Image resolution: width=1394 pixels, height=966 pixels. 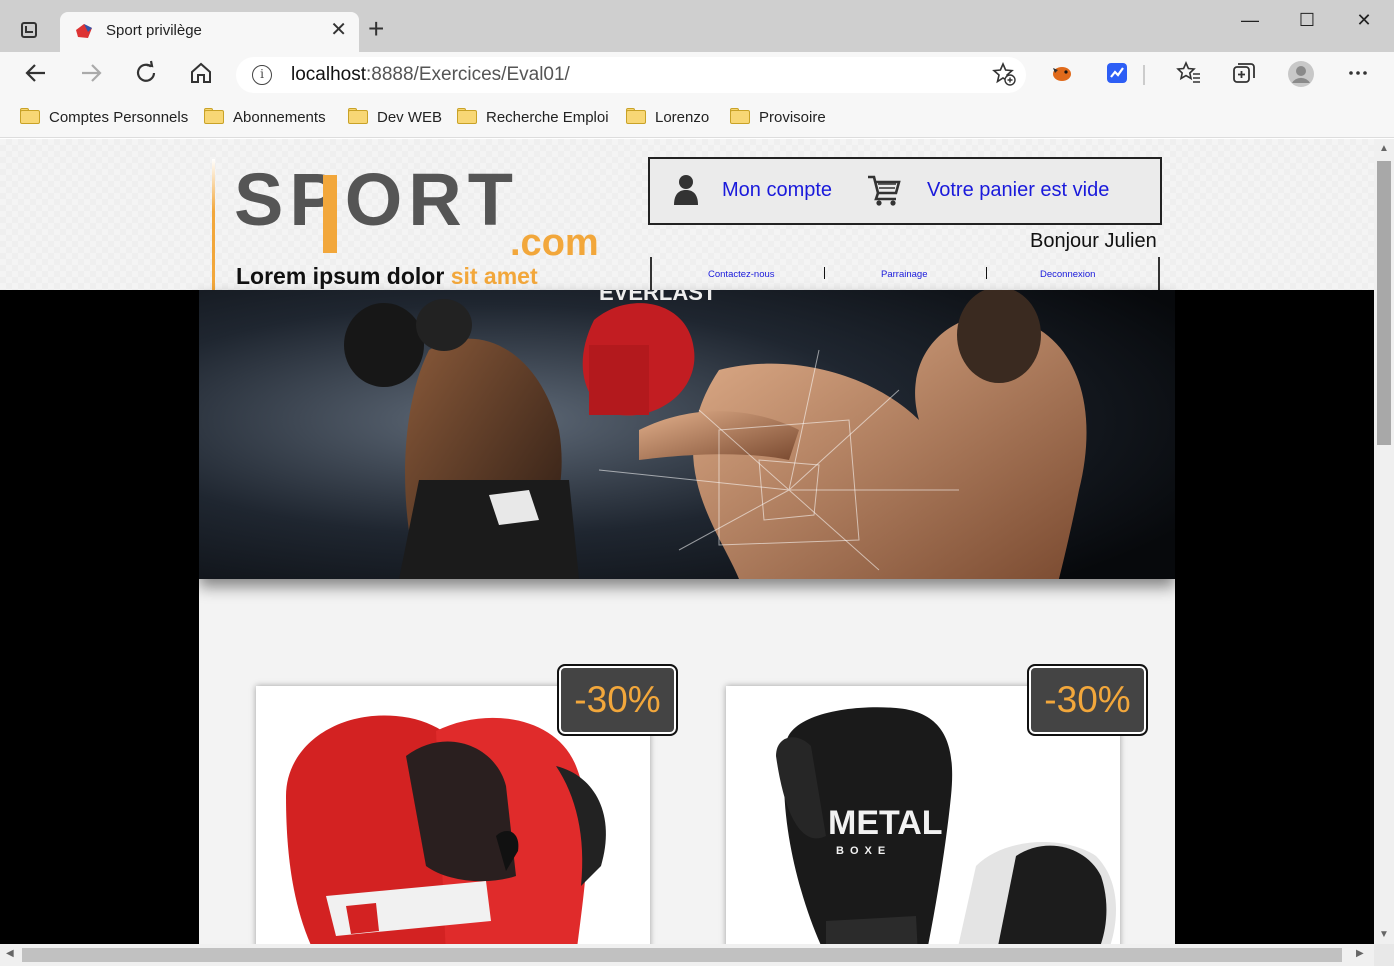 What do you see at coordinates (104, 118) in the screenshot?
I see `bookmark-folder: Comptes Personnels` at bounding box center [104, 118].